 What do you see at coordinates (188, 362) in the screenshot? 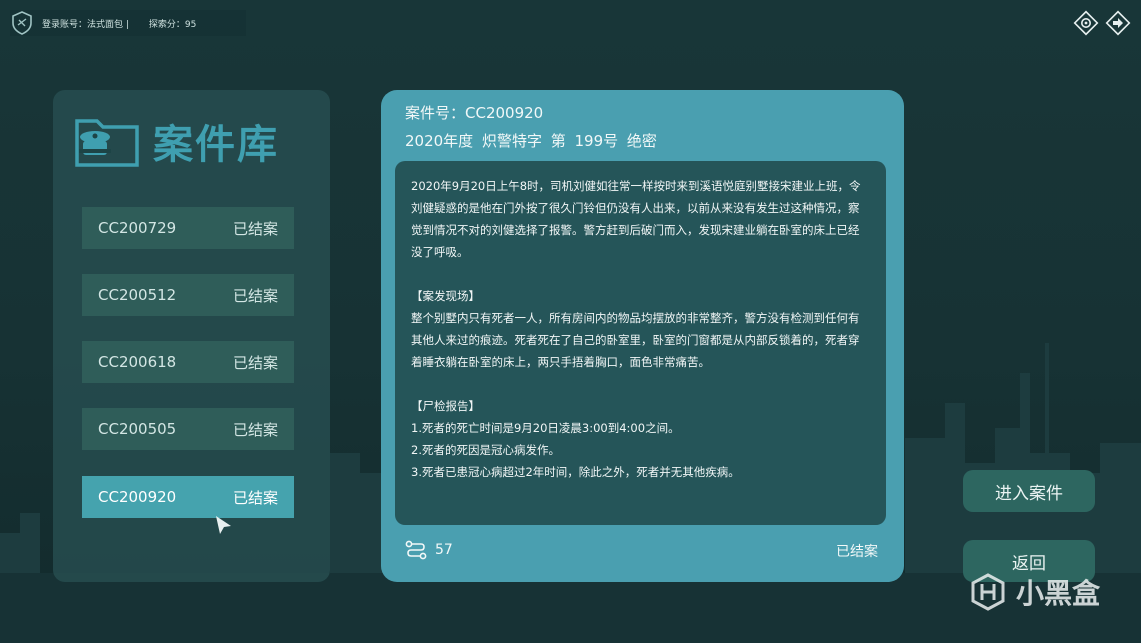
I see `case-item-cc200618: CC200618 已结案` at bounding box center [188, 362].